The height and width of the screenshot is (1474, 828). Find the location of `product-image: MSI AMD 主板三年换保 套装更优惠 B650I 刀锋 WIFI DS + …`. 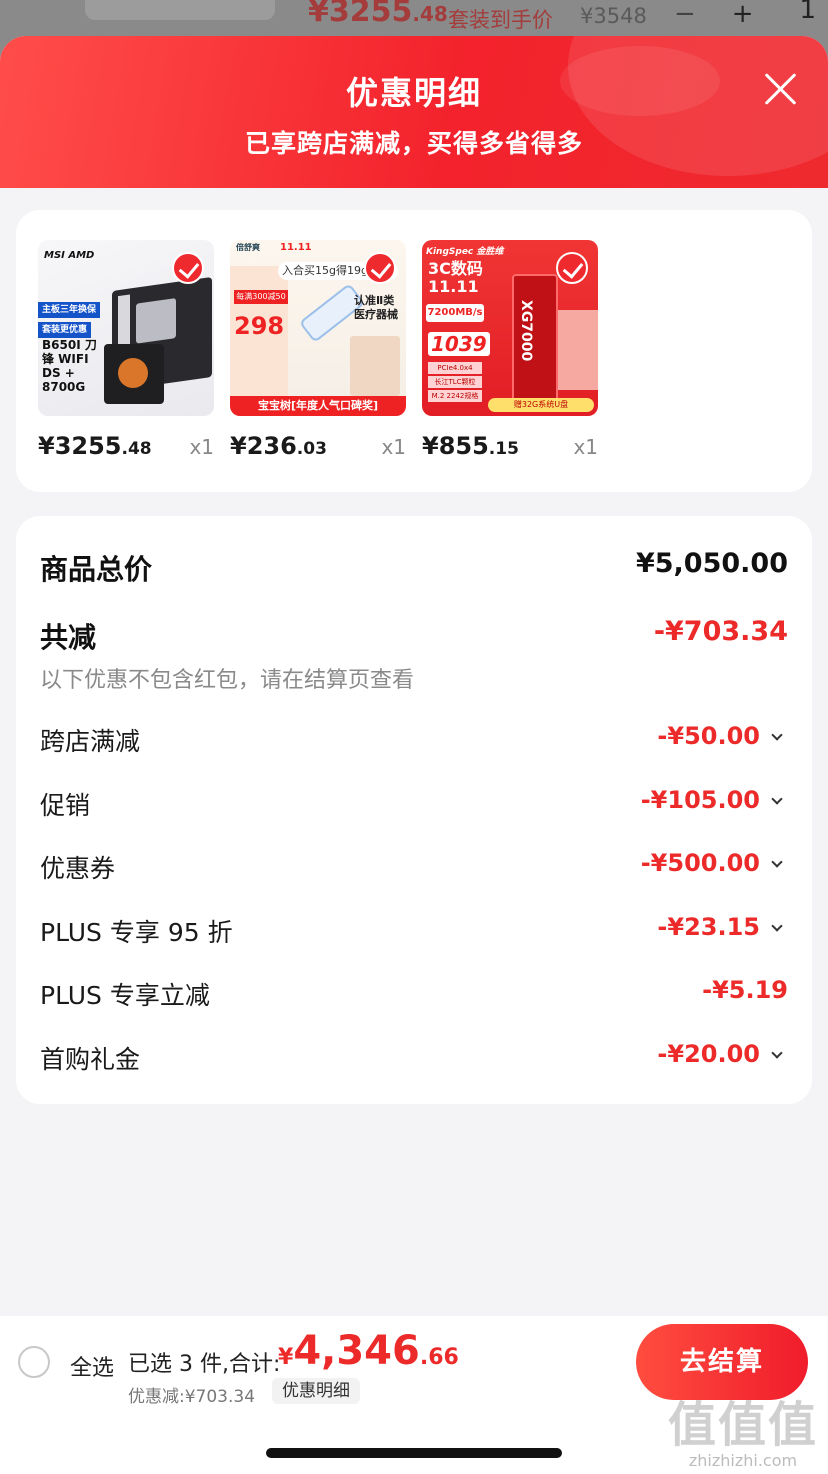

product-image: MSI AMD 主板三年换保 套装更优惠 B650I 刀锋 WIFI DS + … is located at coordinates (126, 328).